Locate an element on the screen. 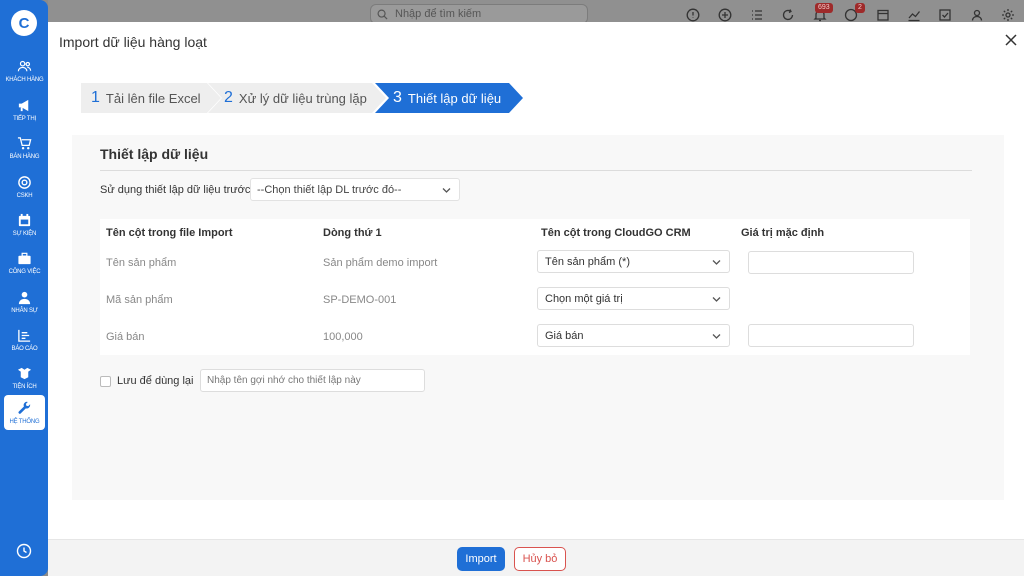 The height and width of the screenshot is (576, 1024). chat-badge: 2 is located at coordinates (860, 8).